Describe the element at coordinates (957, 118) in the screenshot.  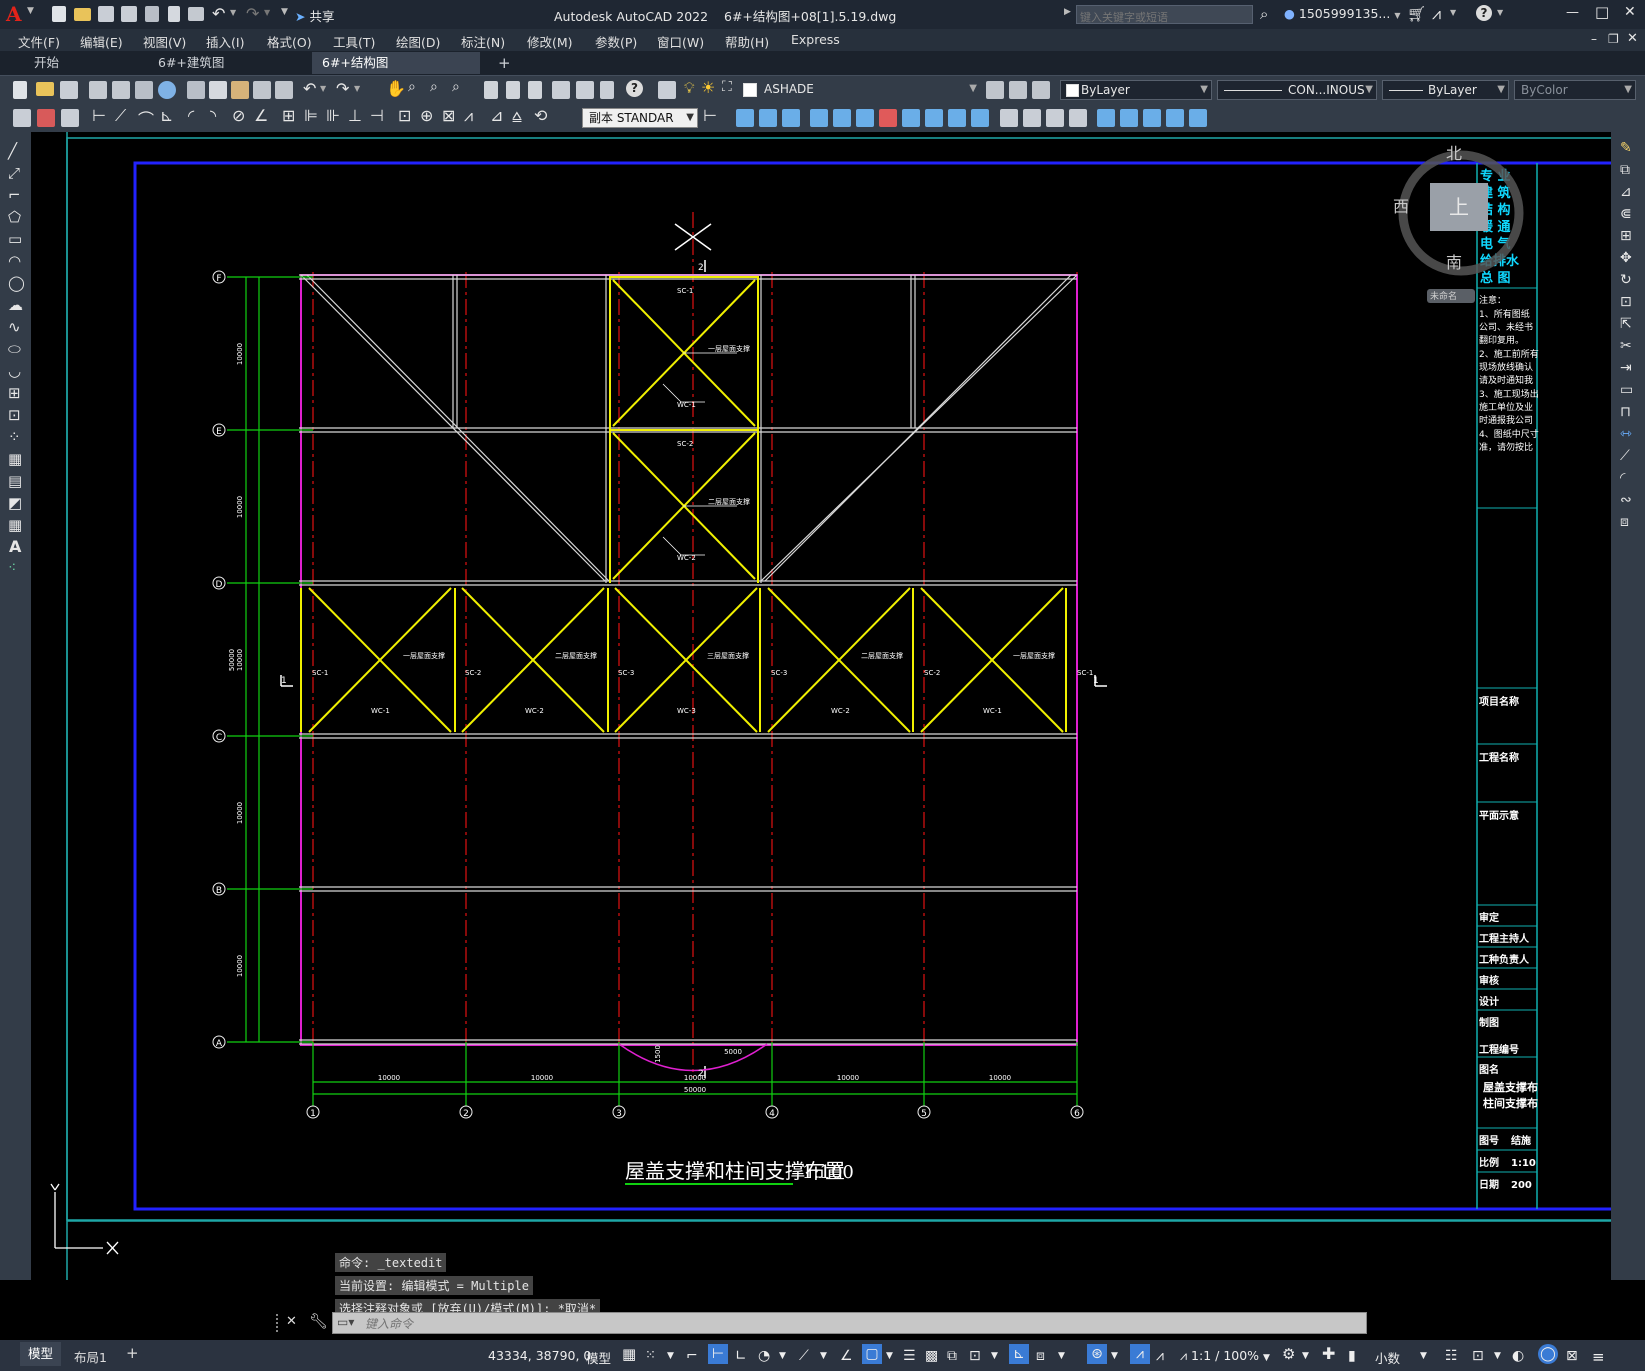
I see `trim-icon` at that location.